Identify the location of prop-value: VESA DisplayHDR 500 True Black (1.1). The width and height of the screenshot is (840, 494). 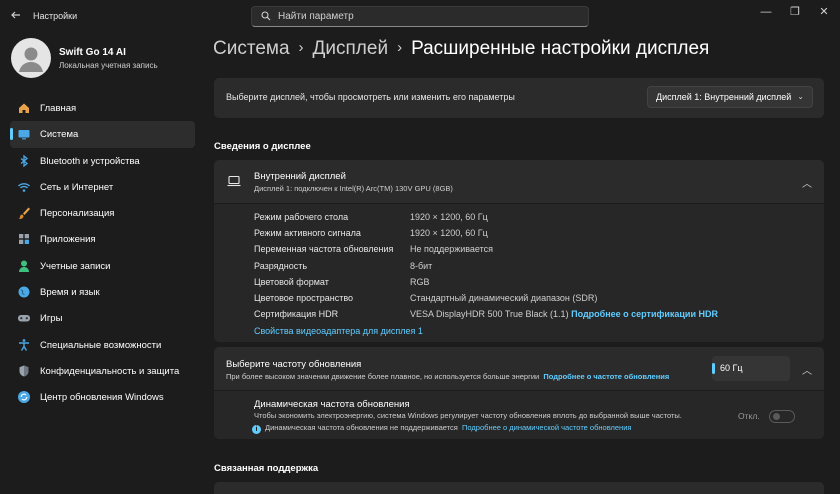
(489, 314).